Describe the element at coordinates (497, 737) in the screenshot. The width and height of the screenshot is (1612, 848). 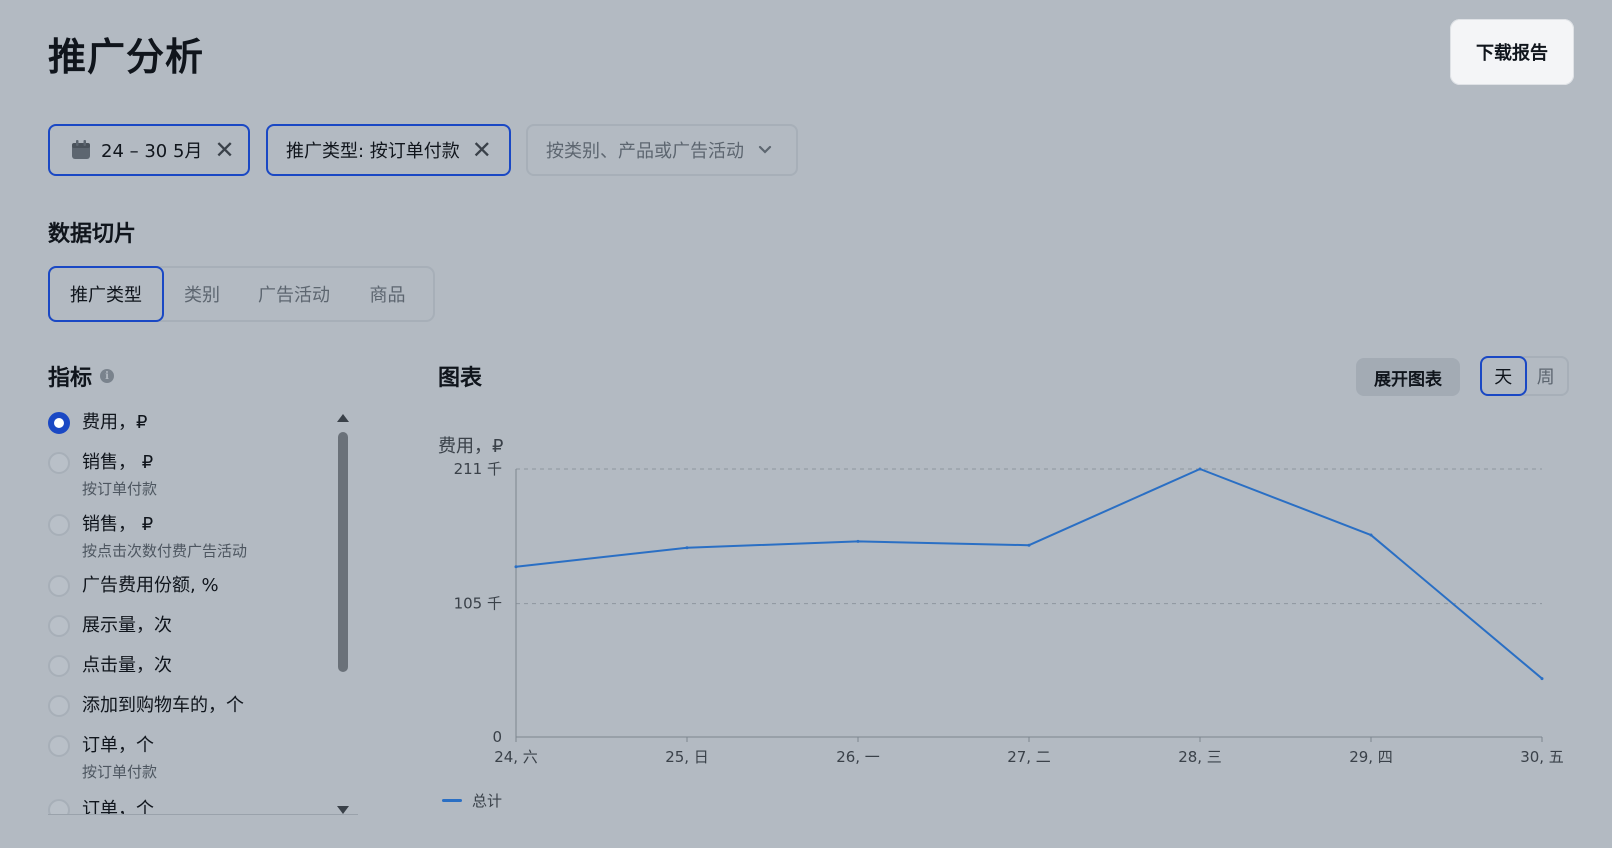
I see `y-tick-label: 0` at that location.